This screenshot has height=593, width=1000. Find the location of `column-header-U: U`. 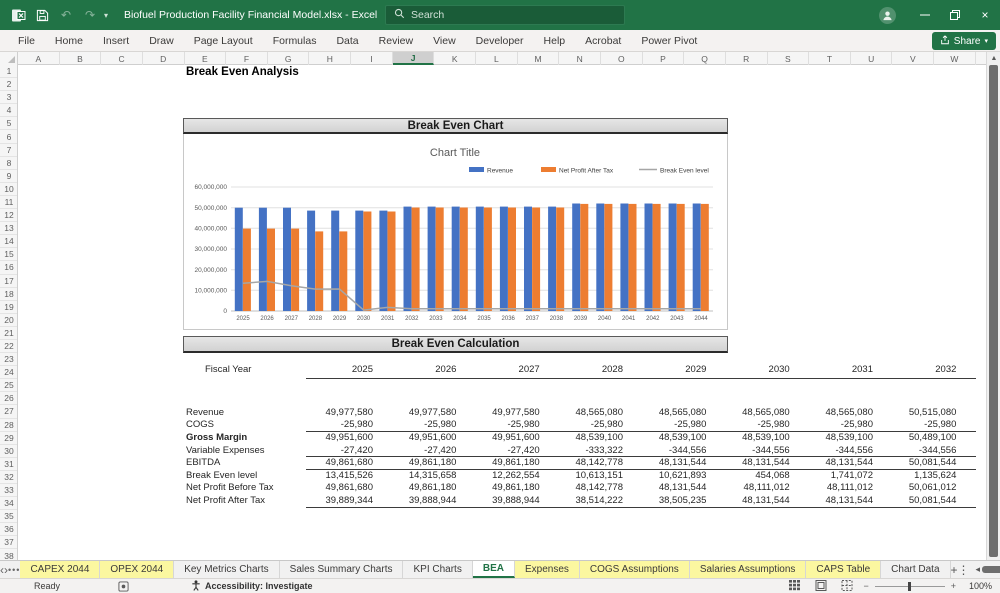

column-header-U: U is located at coordinates (872, 58).